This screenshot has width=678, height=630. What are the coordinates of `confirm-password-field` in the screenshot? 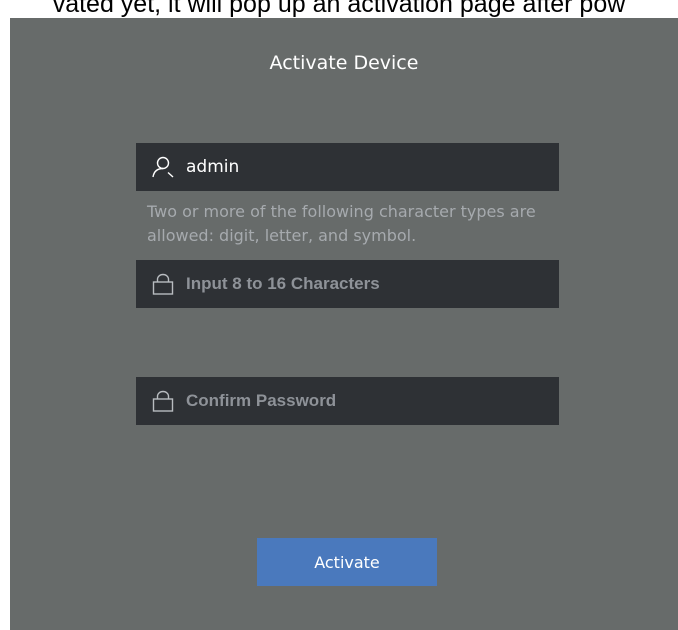 It's located at (347, 401).